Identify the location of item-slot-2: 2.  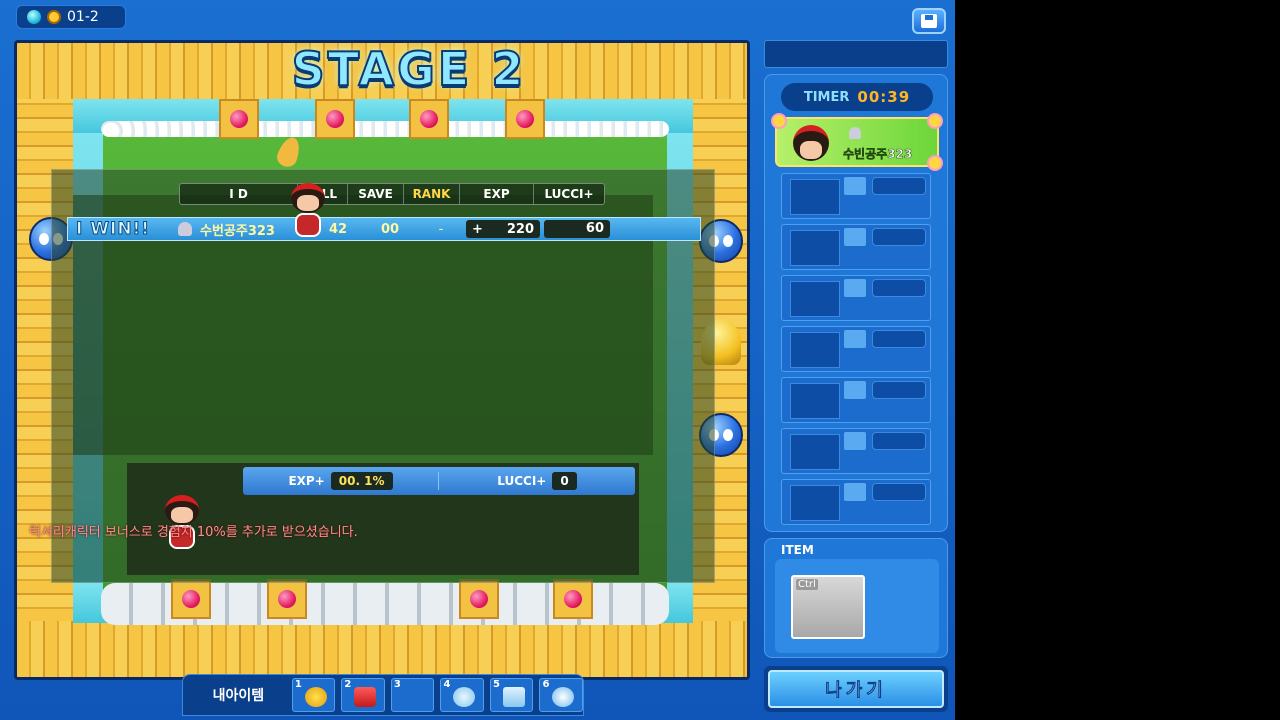
(363, 695).